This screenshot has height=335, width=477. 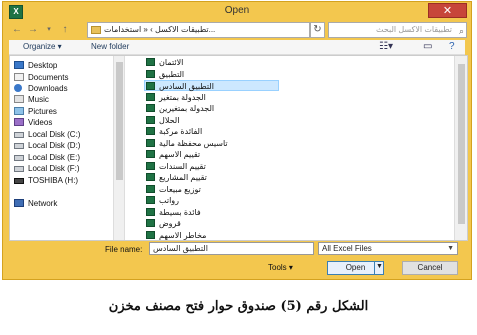 I want to click on file-scroll-thumb, so click(x=461, y=144).